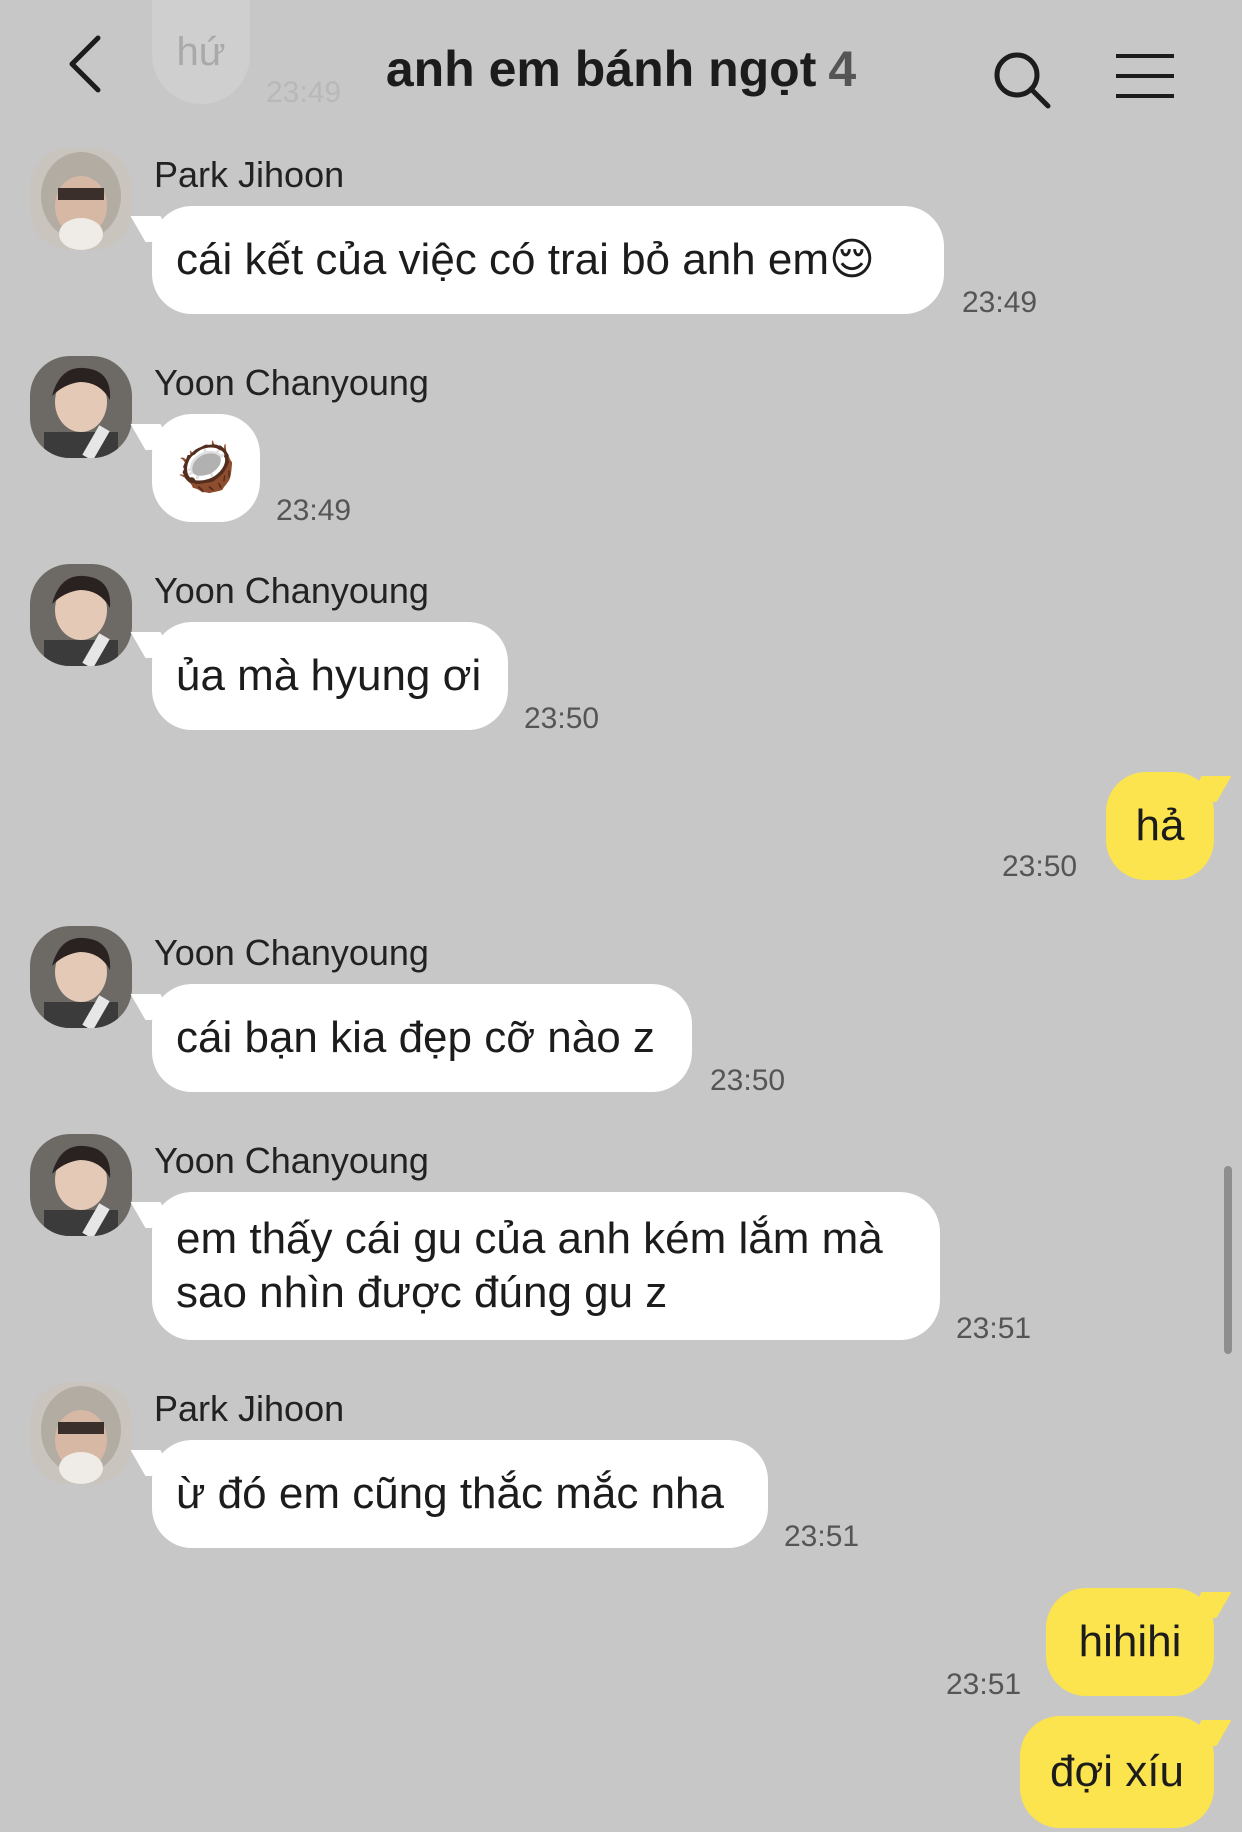 The width and height of the screenshot is (1242, 1832). I want to click on chat-header: anh em bánh ngọt 4, so click(621, 68).